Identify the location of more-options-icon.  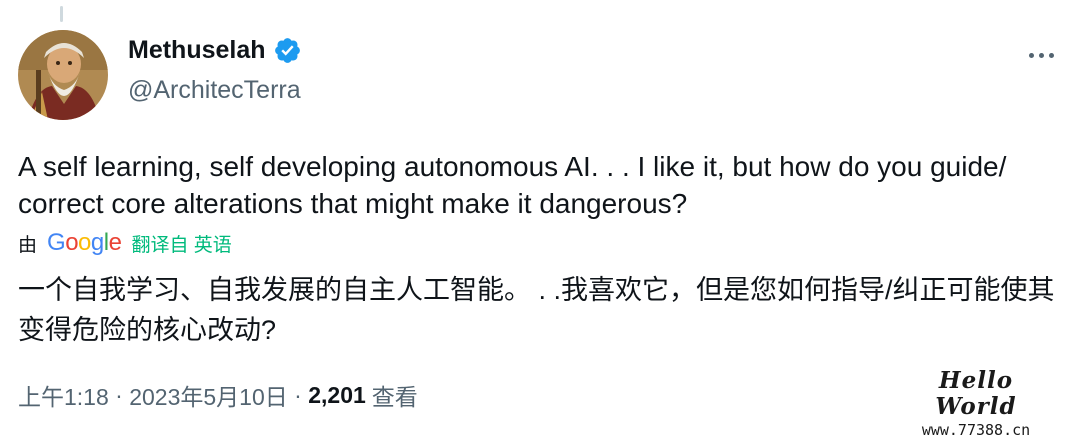
(1041, 55).